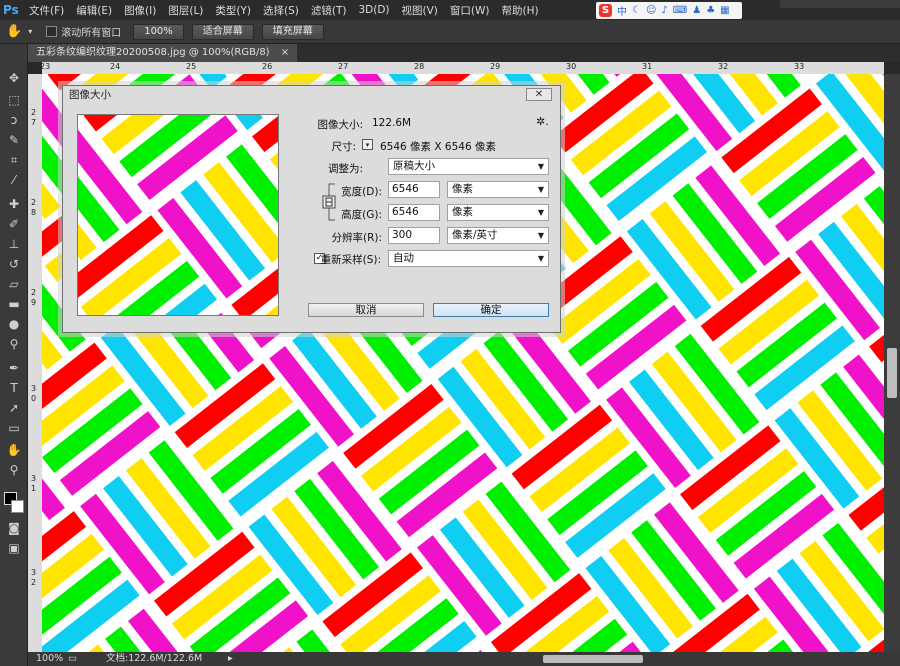 The width and height of the screenshot is (900, 666). Describe the element at coordinates (710, 10) in the screenshot. I see `shirt-icon: ♣` at that location.